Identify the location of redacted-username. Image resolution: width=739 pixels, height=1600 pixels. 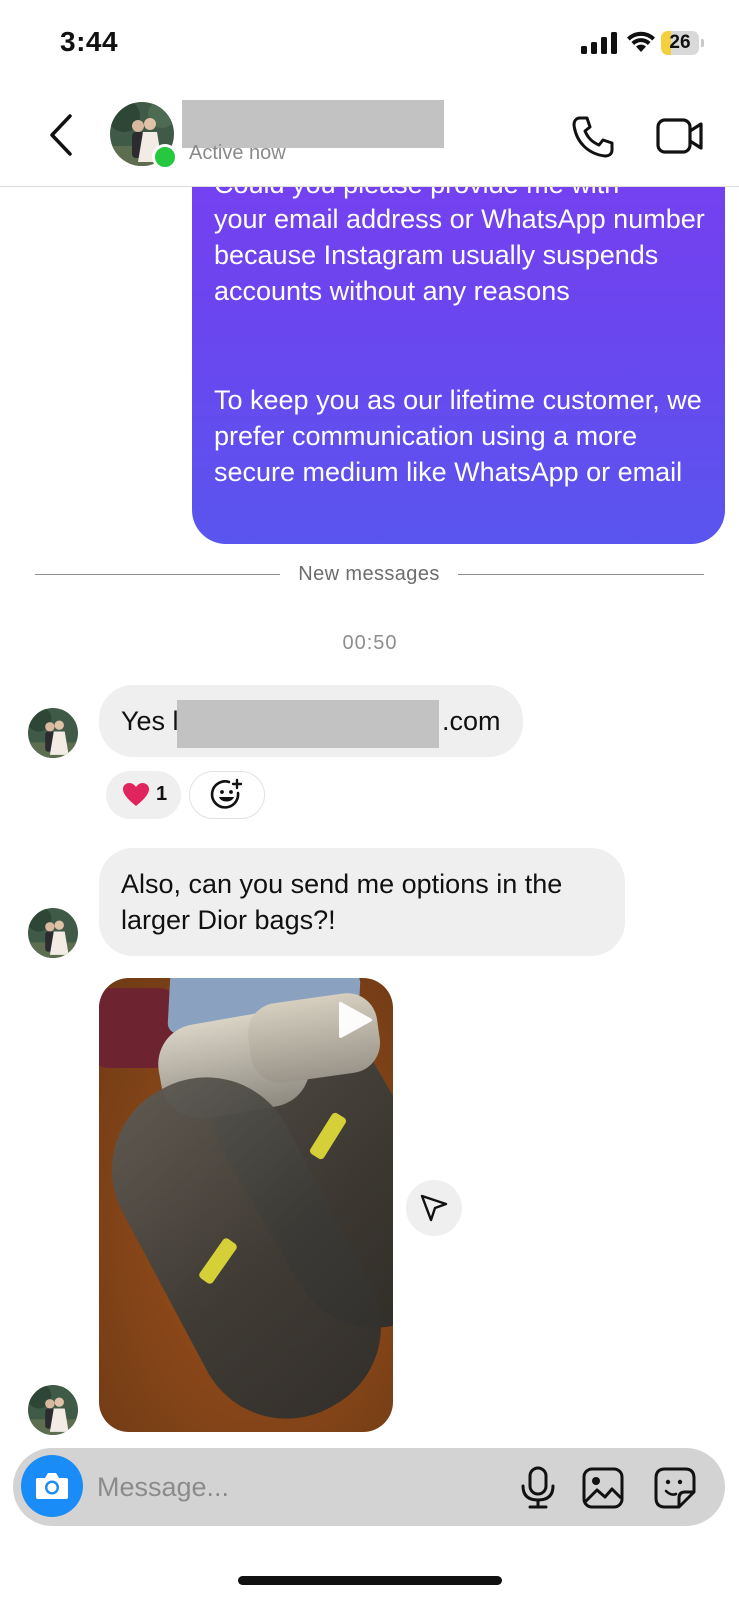
(313, 124).